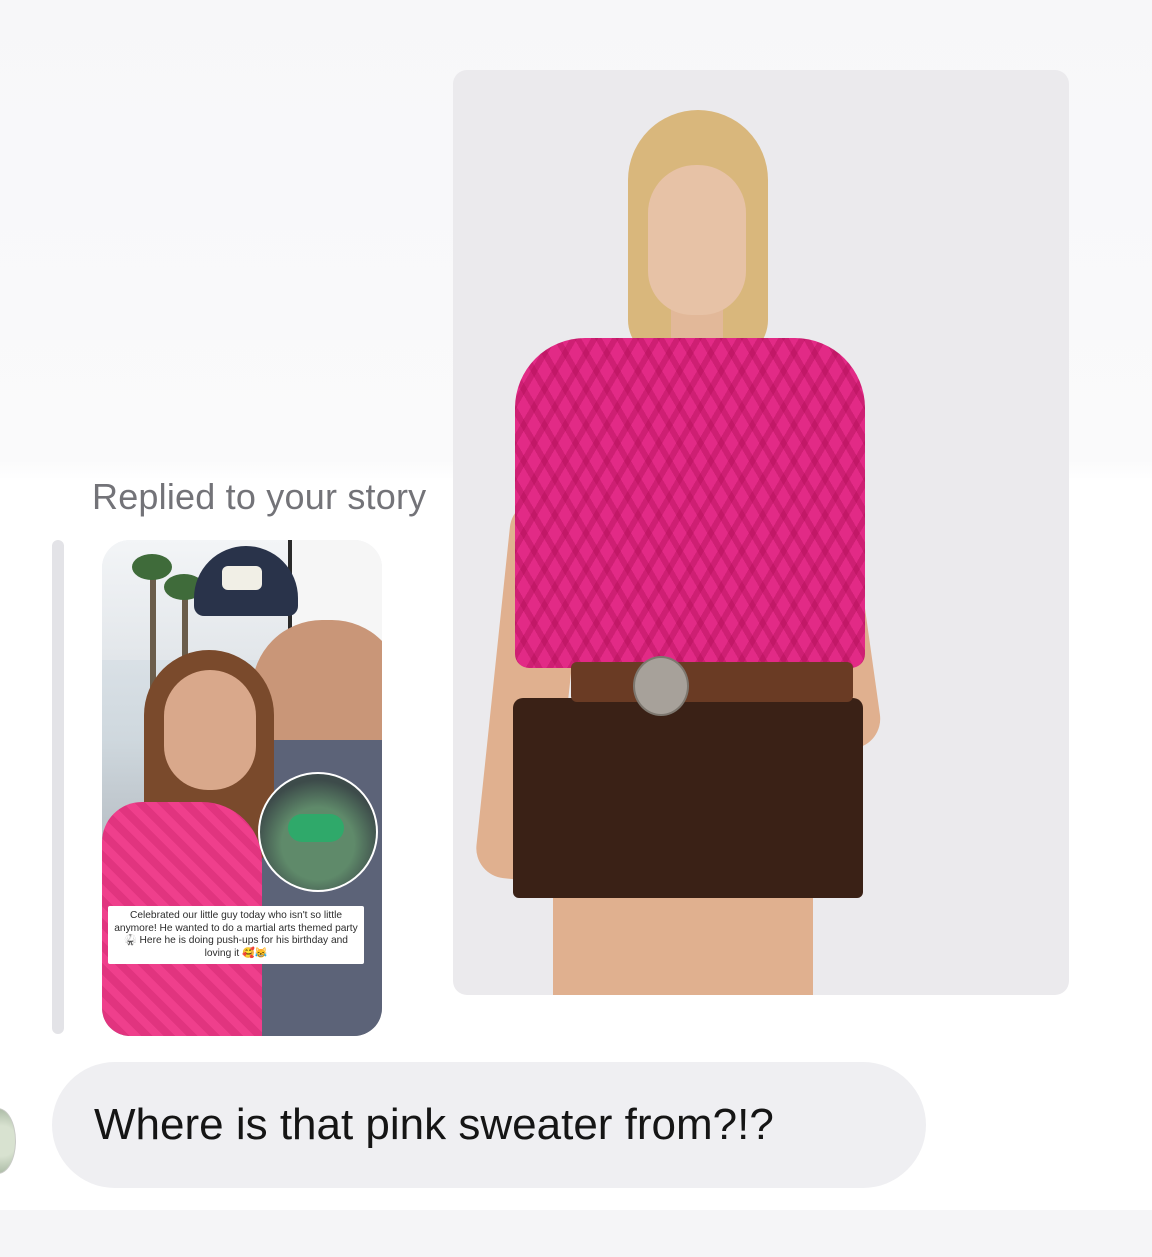 Image resolution: width=1152 pixels, height=1257 pixels. What do you see at coordinates (242, 578) in the screenshot?
I see `cap-logo` at bounding box center [242, 578].